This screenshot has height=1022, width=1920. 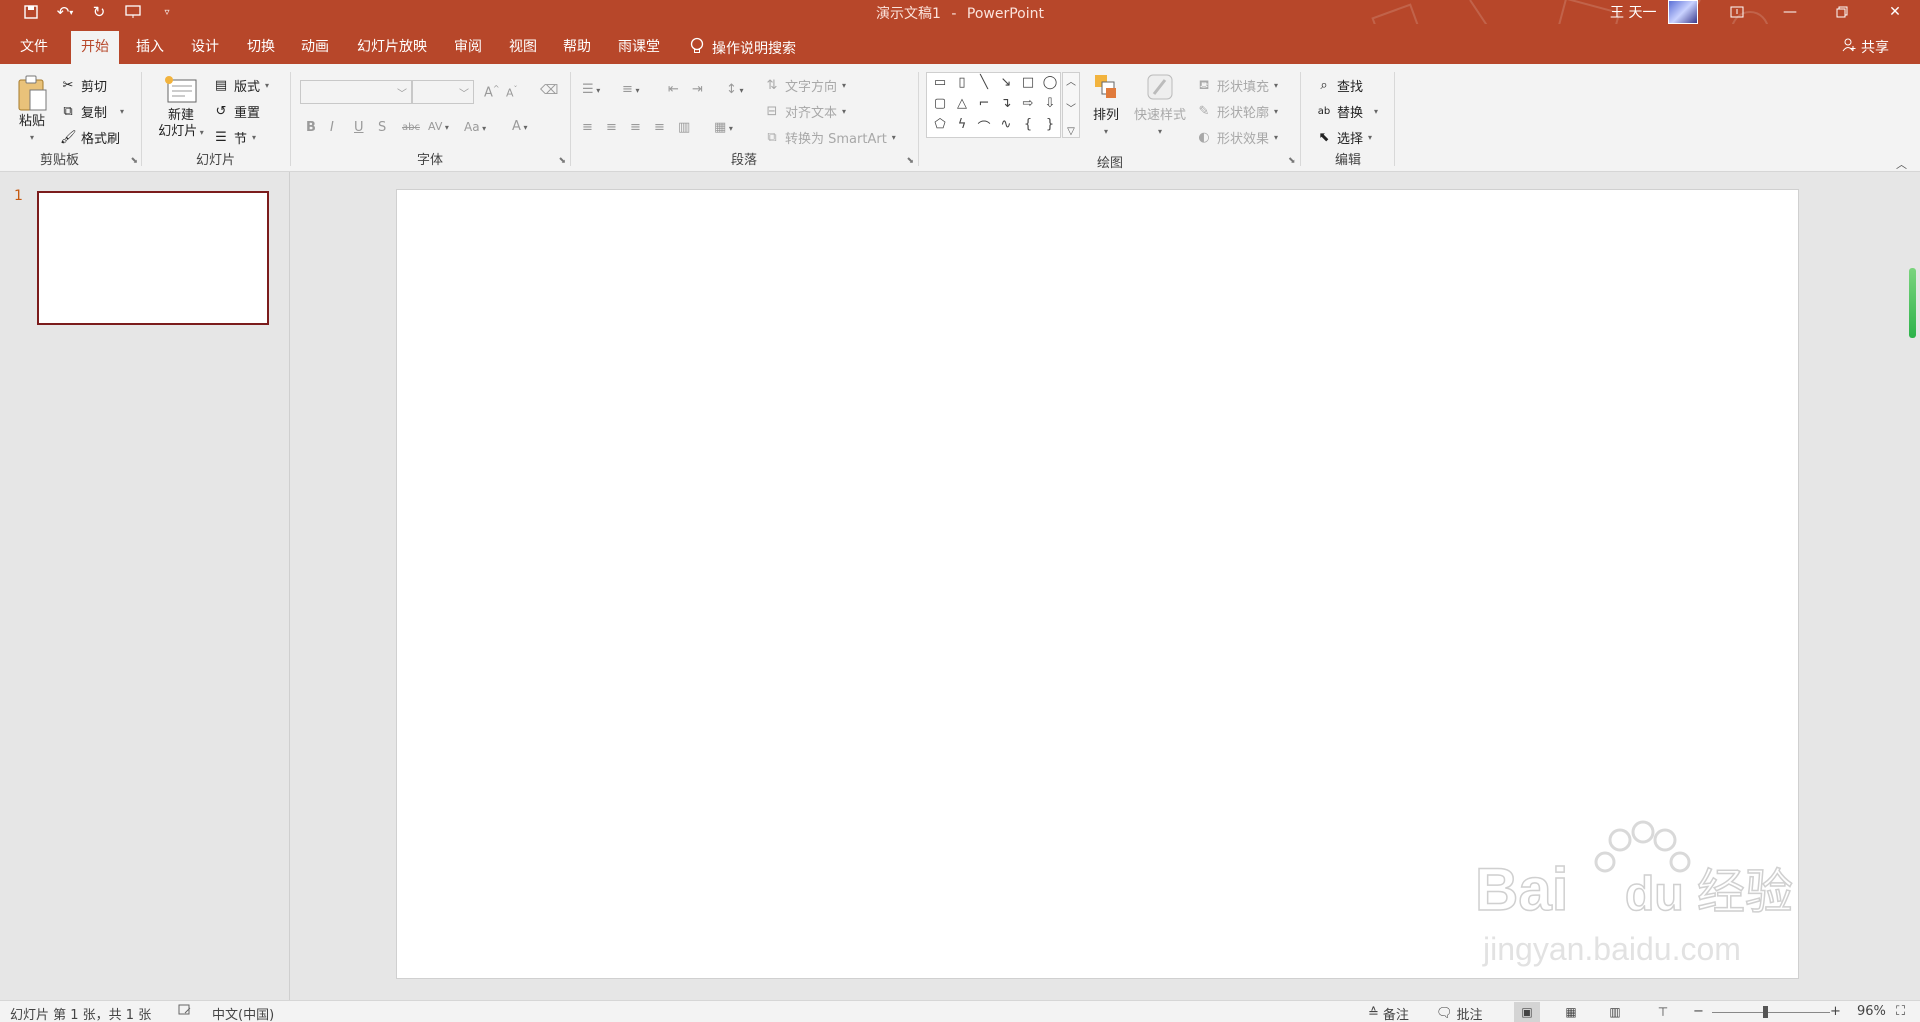 What do you see at coordinates (962, 127) in the screenshot?
I see `lightning-shape-icon: ϟ` at bounding box center [962, 127].